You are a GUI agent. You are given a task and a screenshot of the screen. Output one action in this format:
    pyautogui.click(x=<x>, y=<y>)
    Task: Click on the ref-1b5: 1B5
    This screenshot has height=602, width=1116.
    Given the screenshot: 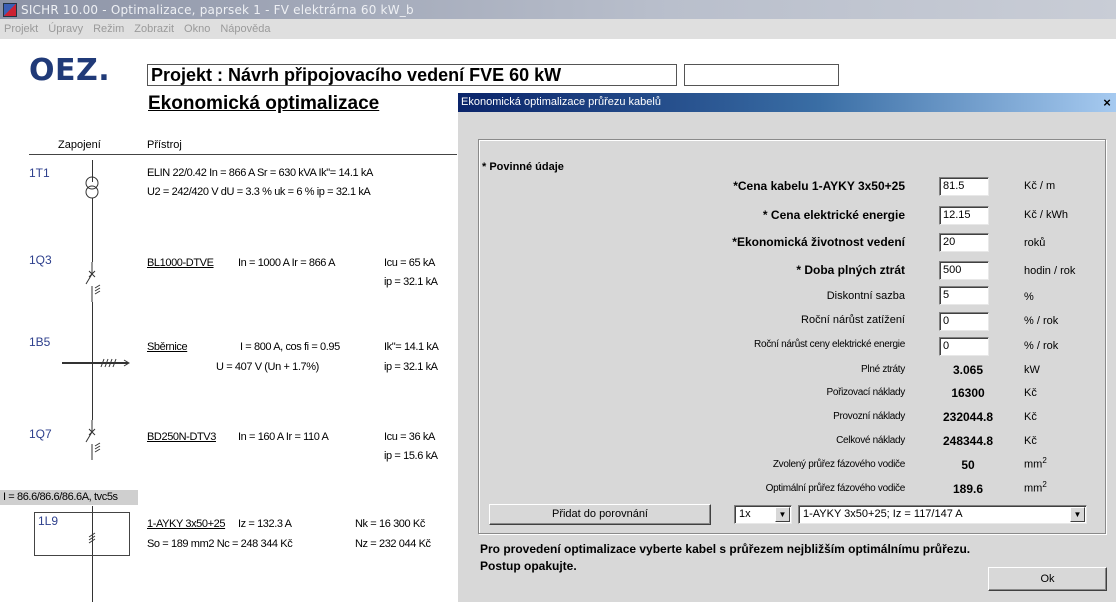 What is the action you would take?
    pyautogui.click(x=40, y=342)
    